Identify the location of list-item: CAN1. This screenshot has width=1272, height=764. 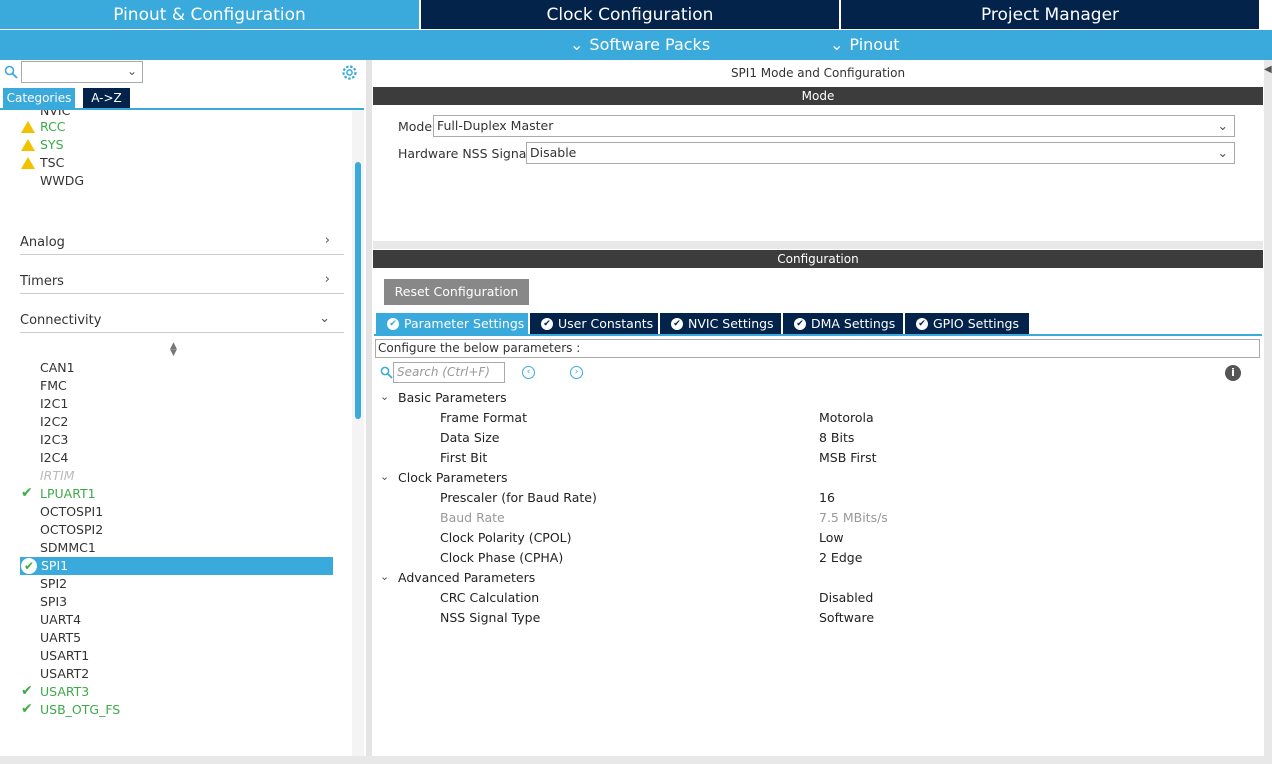
(57, 368).